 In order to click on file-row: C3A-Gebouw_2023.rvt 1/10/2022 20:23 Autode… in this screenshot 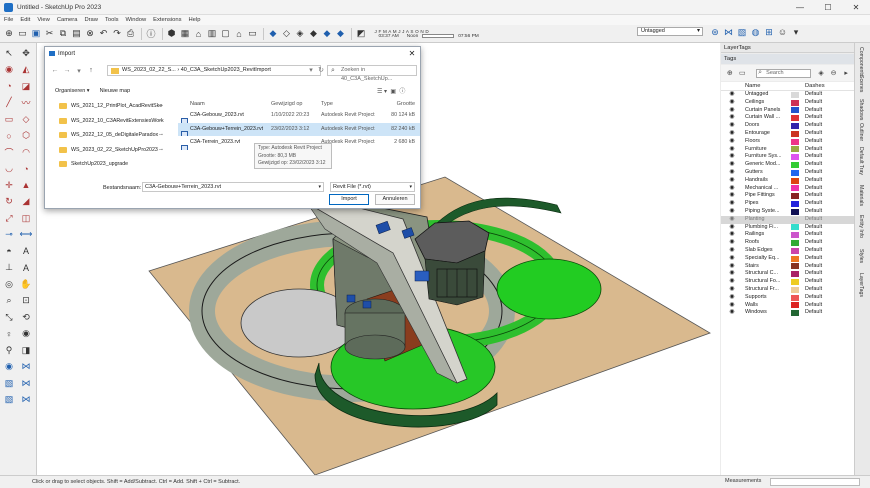, I will do `click(299, 116)`.